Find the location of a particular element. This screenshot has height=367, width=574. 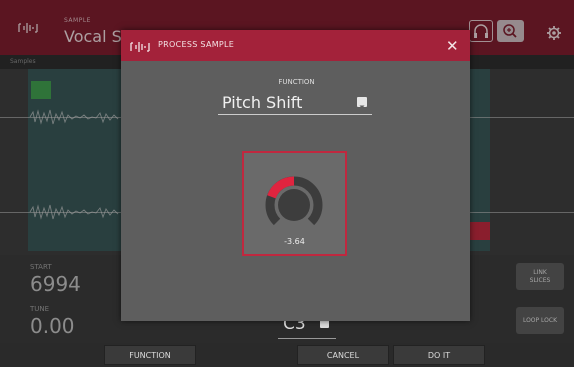

cancel-button: CANCEL is located at coordinates (343, 355).